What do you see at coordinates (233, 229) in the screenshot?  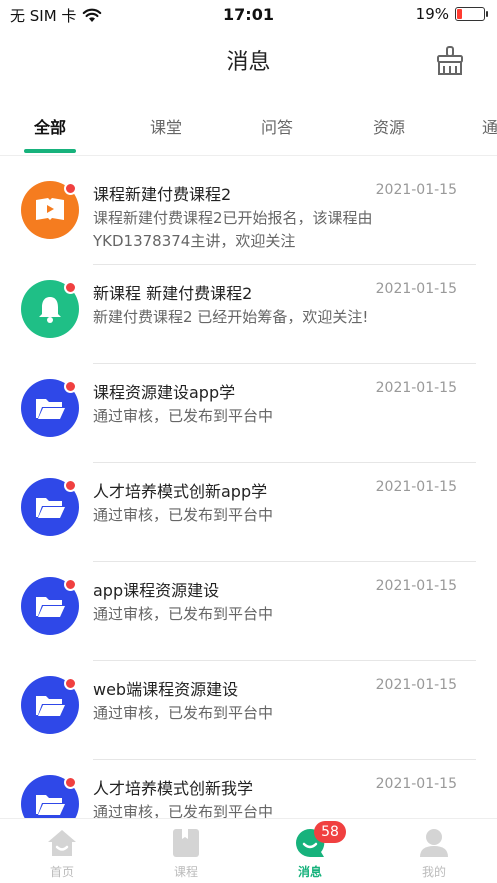 I see `message-desc: 课程新建付费课程2已开始报名，该课程由YKD1378374主讲，欢迎关注` at bounding box center [233, 229].